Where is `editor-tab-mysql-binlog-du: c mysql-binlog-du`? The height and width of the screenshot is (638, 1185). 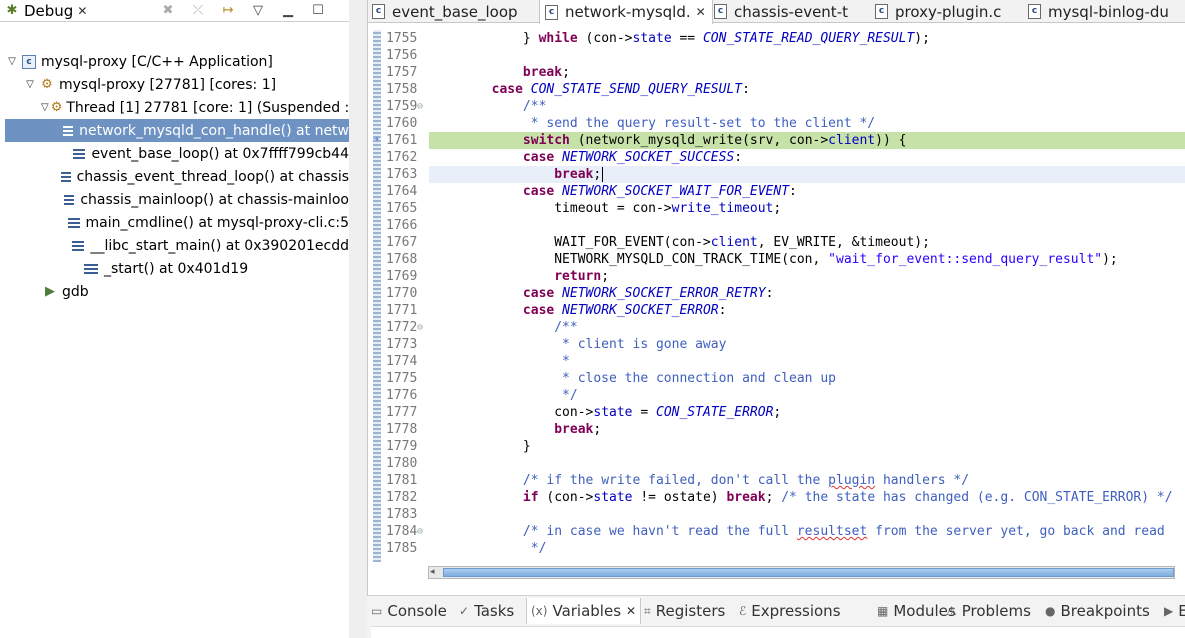 editor-tab-mysql-binlog-du: c mysql-binlog-du is located at coordinates (1098, 11).